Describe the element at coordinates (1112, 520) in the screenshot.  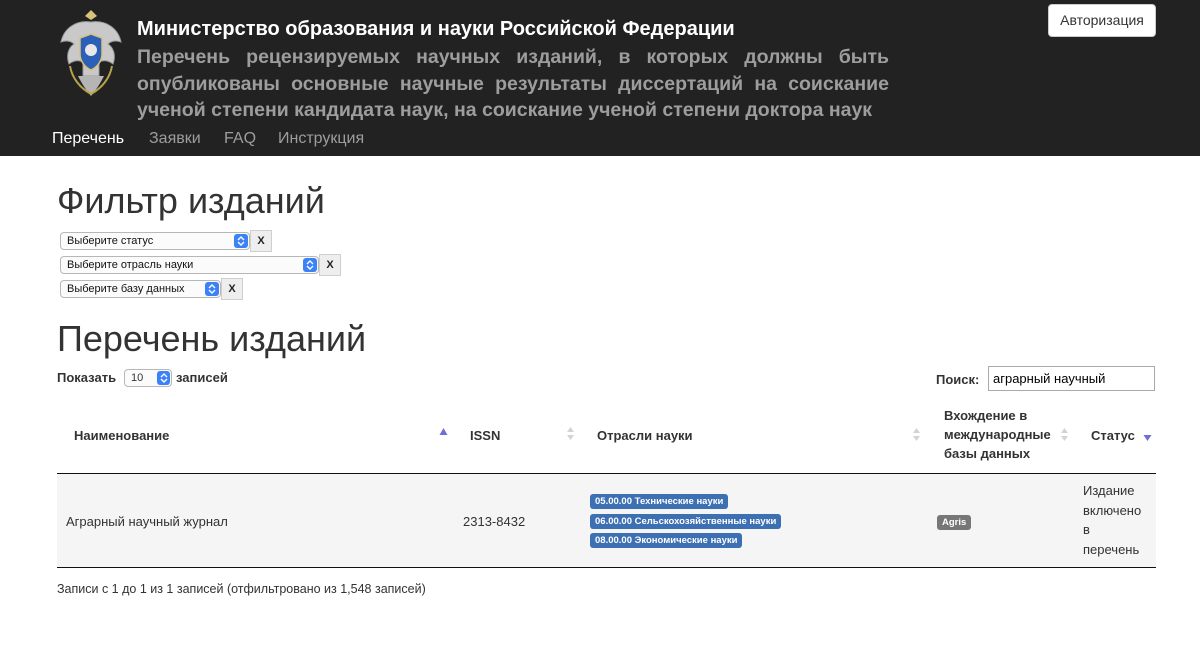
I see `row-status: Издание включено в перечень` at that location.